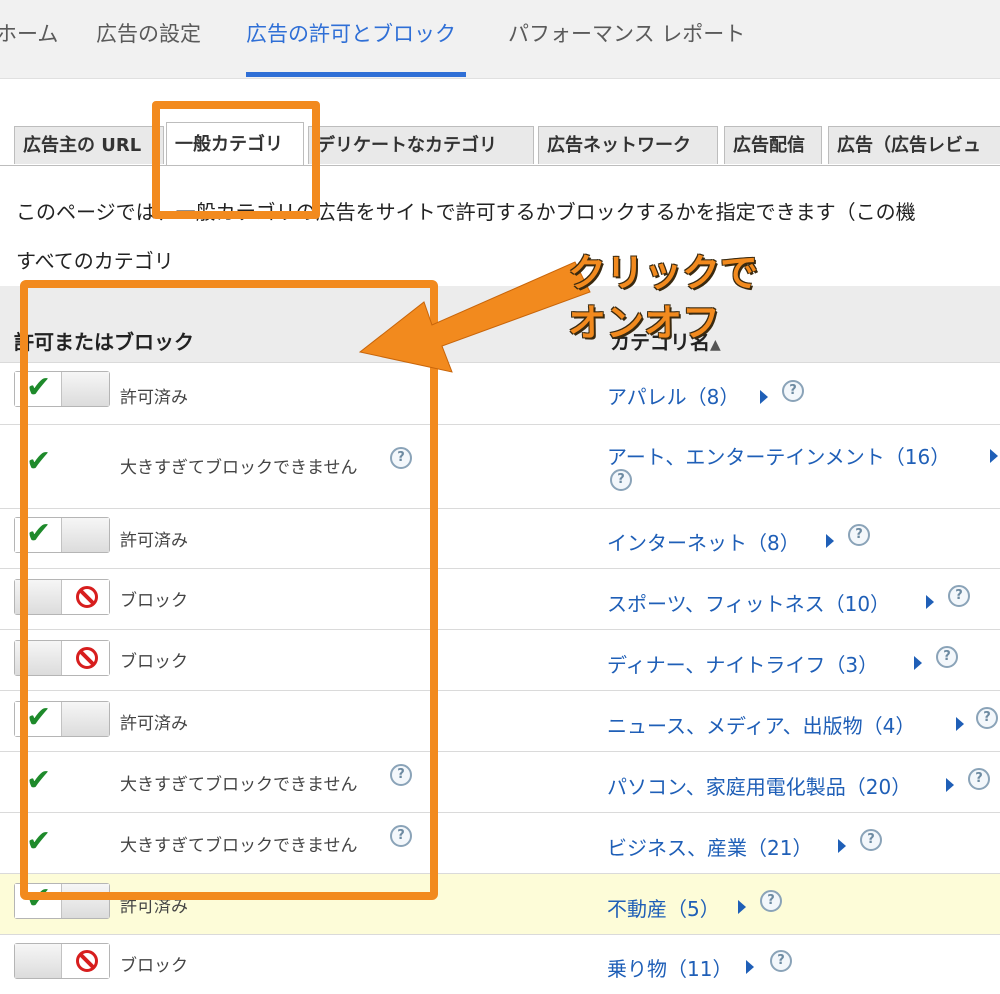  I want to click on annotation-arrow-icon, so click(474, 317).